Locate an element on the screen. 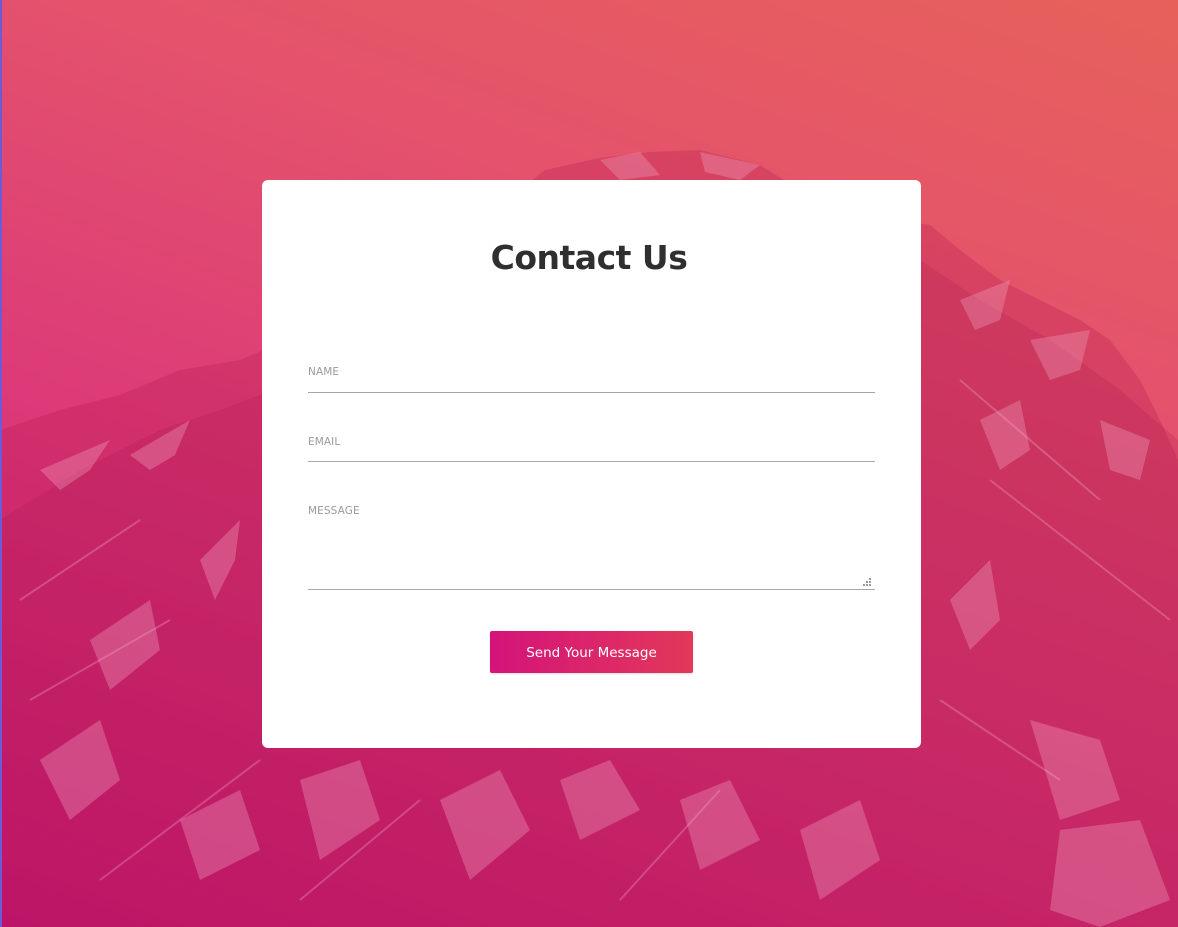  name-field: NAME is located at coordinates (591, 379).